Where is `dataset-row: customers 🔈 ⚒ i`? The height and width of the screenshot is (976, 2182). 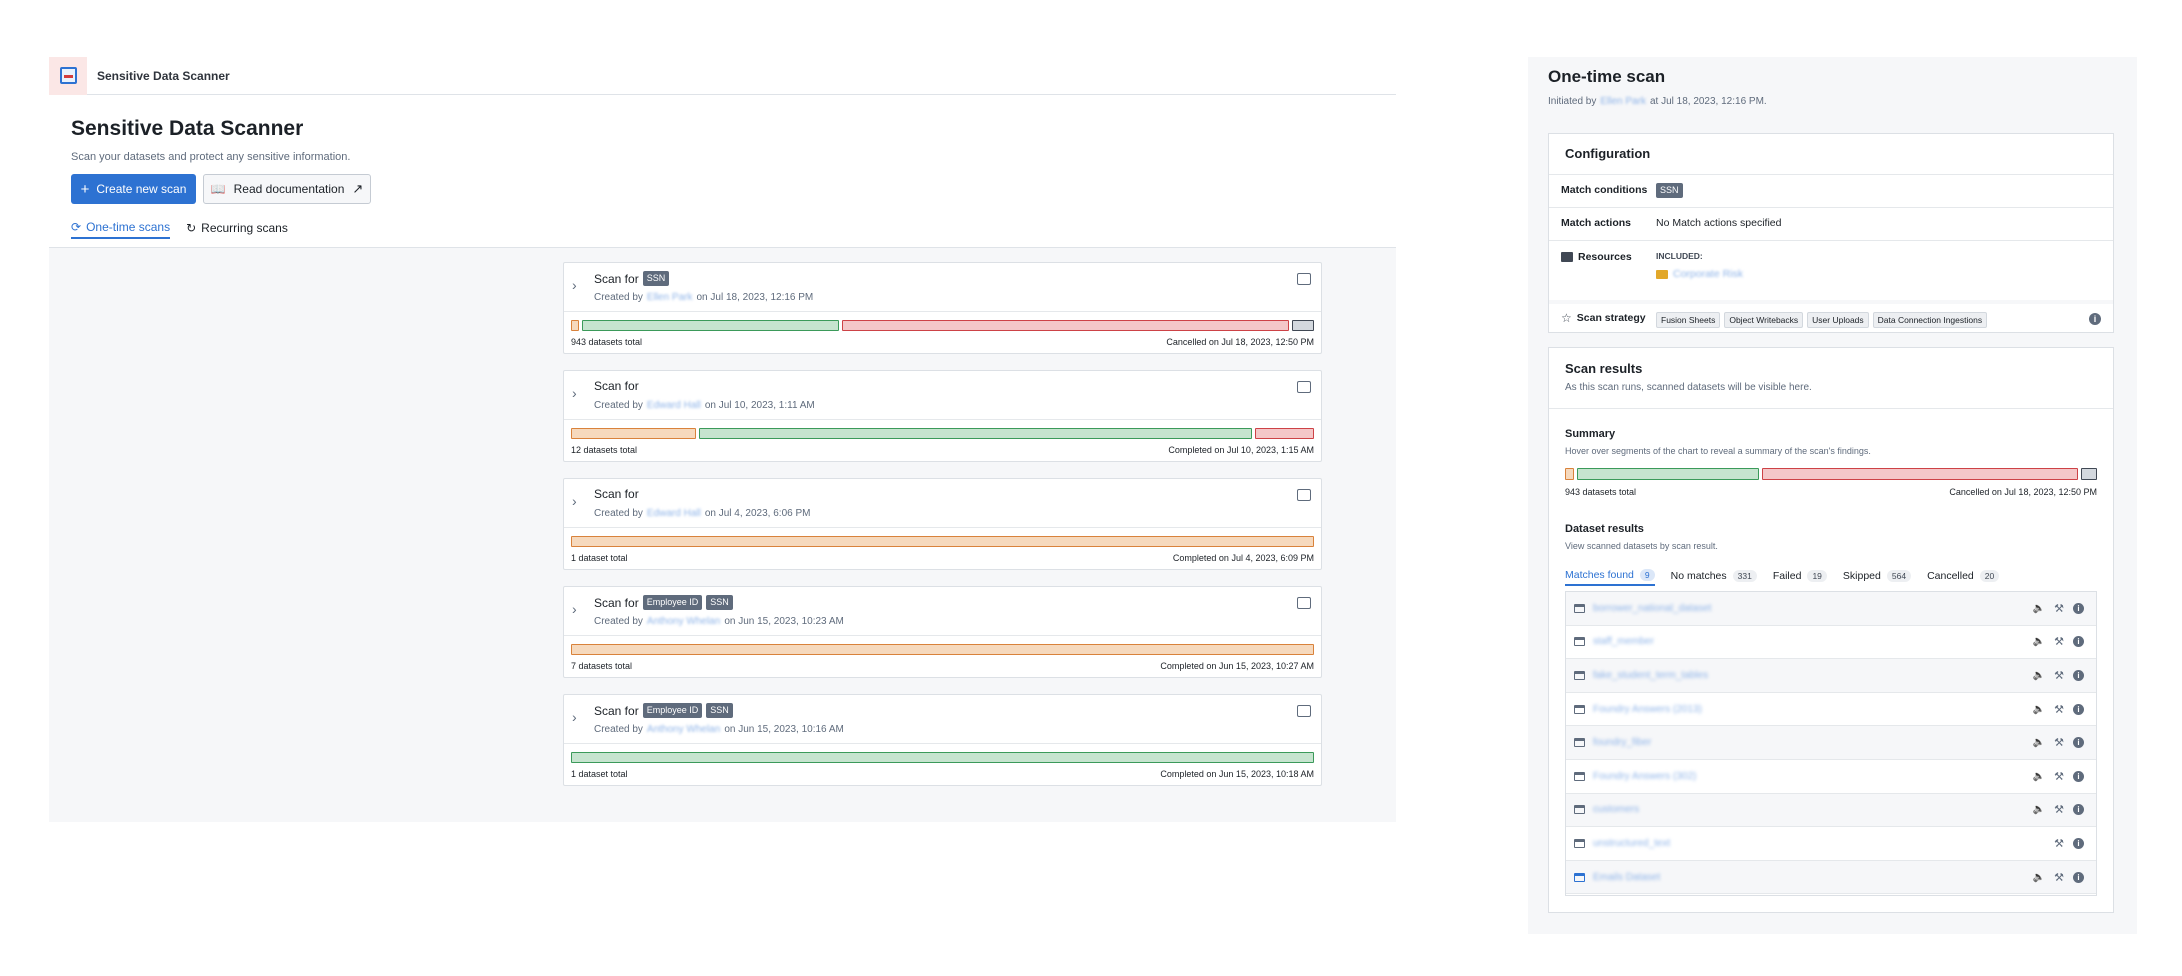 dataset-row: customers 🔈 ⚒ i is located at coordinates (1831, 810).